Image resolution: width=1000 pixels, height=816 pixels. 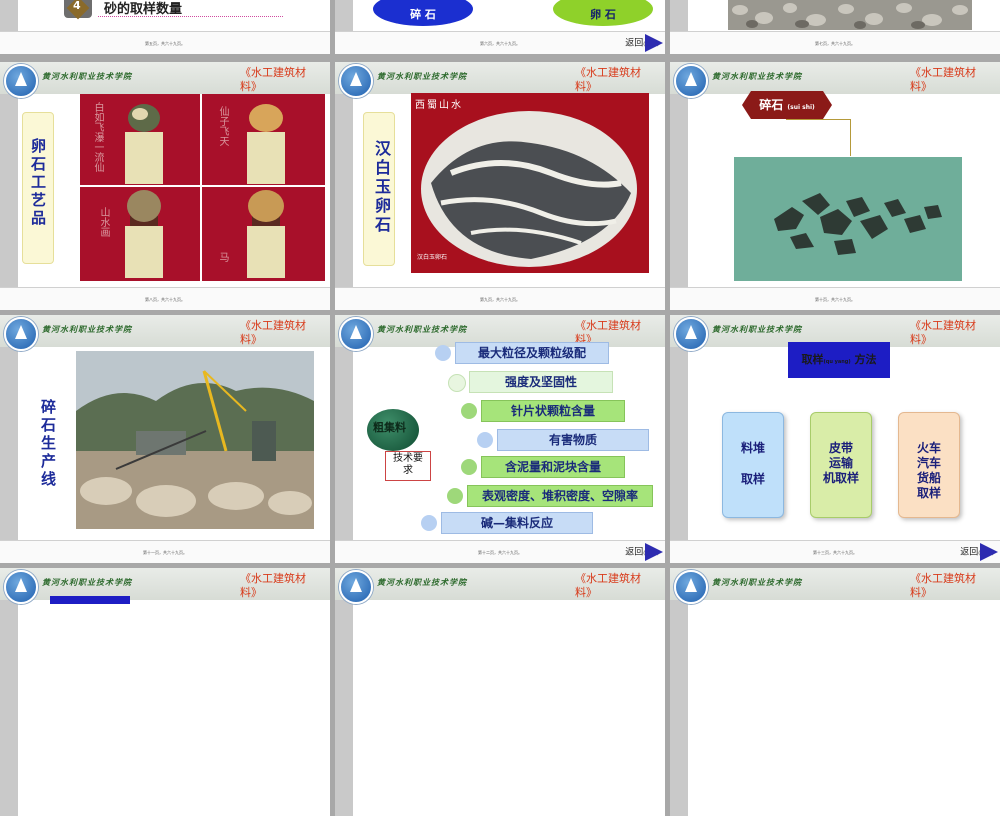 I want to click on slide-footer: 第九页，共六十九页。, so click(x=500, y=298).